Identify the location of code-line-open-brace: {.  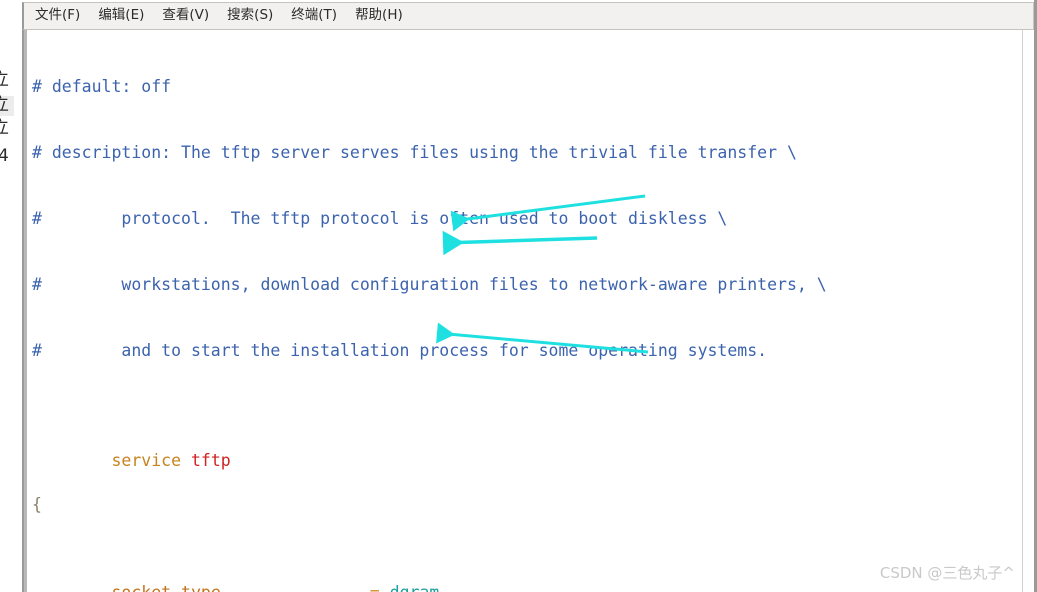
(37, 504).